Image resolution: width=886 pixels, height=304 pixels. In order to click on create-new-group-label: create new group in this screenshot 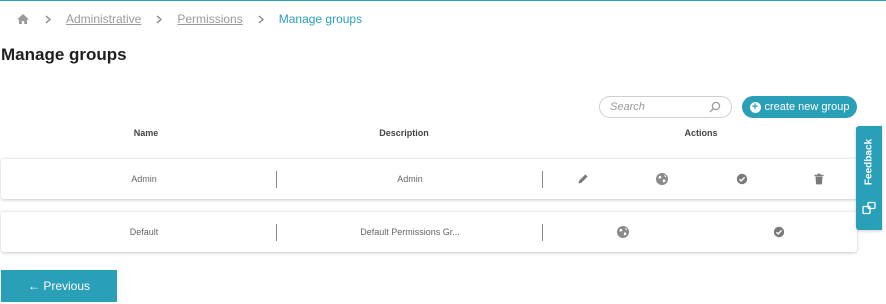, I will do `click(807, 107)`.